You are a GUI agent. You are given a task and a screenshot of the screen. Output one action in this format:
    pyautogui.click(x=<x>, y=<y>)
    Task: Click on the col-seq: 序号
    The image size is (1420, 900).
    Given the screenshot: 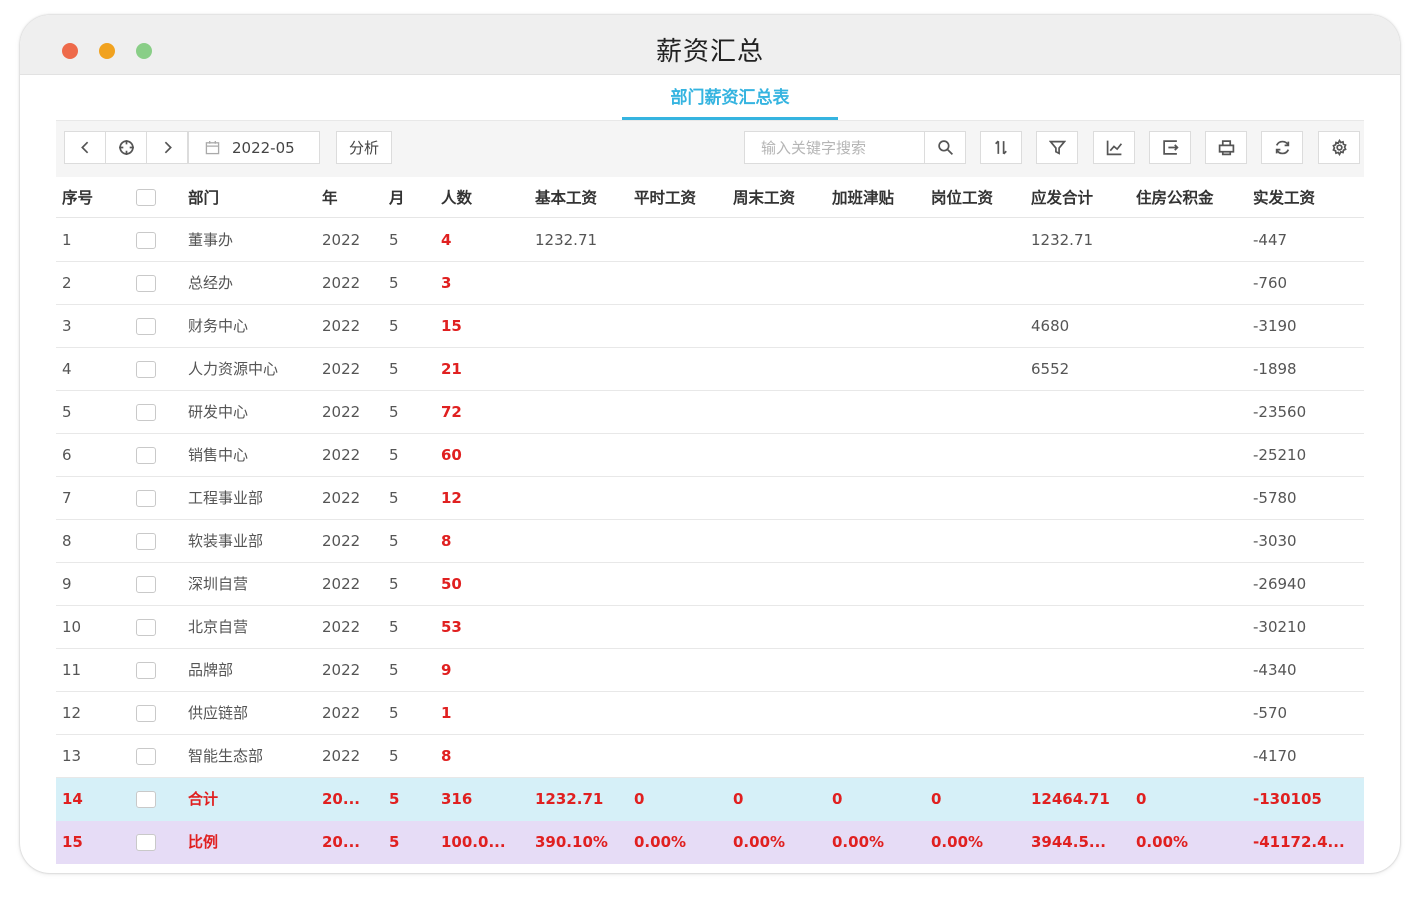 What is the action you would take?
    pyautogui.click(x=92, y=197)
    